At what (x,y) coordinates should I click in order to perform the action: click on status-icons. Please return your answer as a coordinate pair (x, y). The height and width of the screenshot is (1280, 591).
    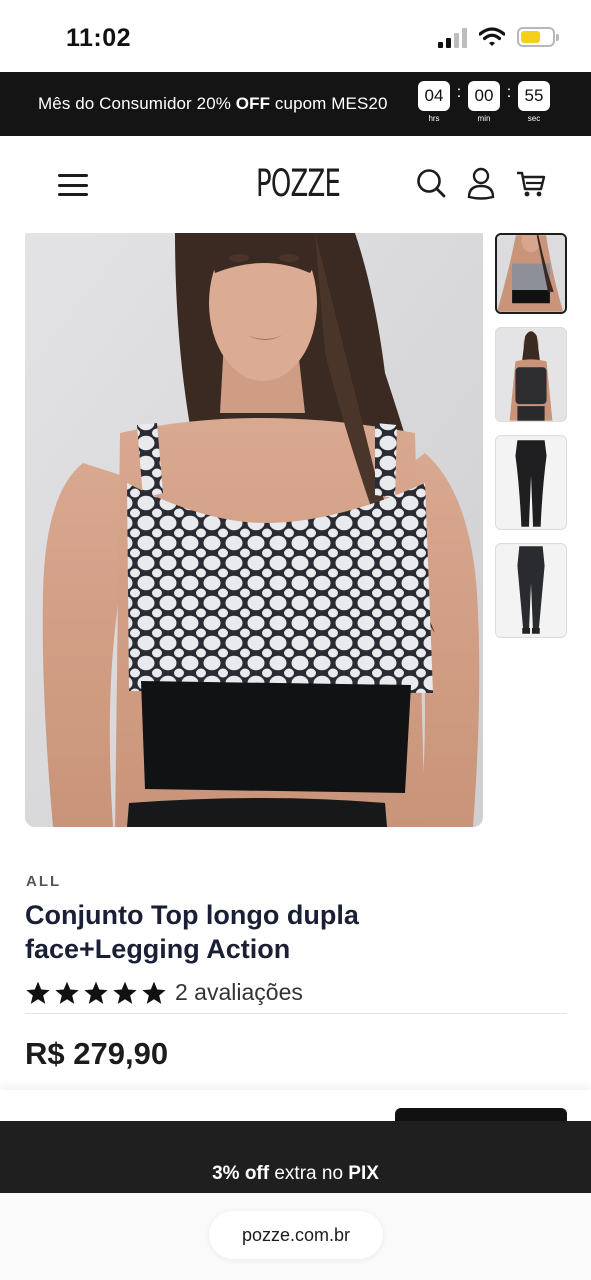
    Looking at the image, I should click on (498, 37).